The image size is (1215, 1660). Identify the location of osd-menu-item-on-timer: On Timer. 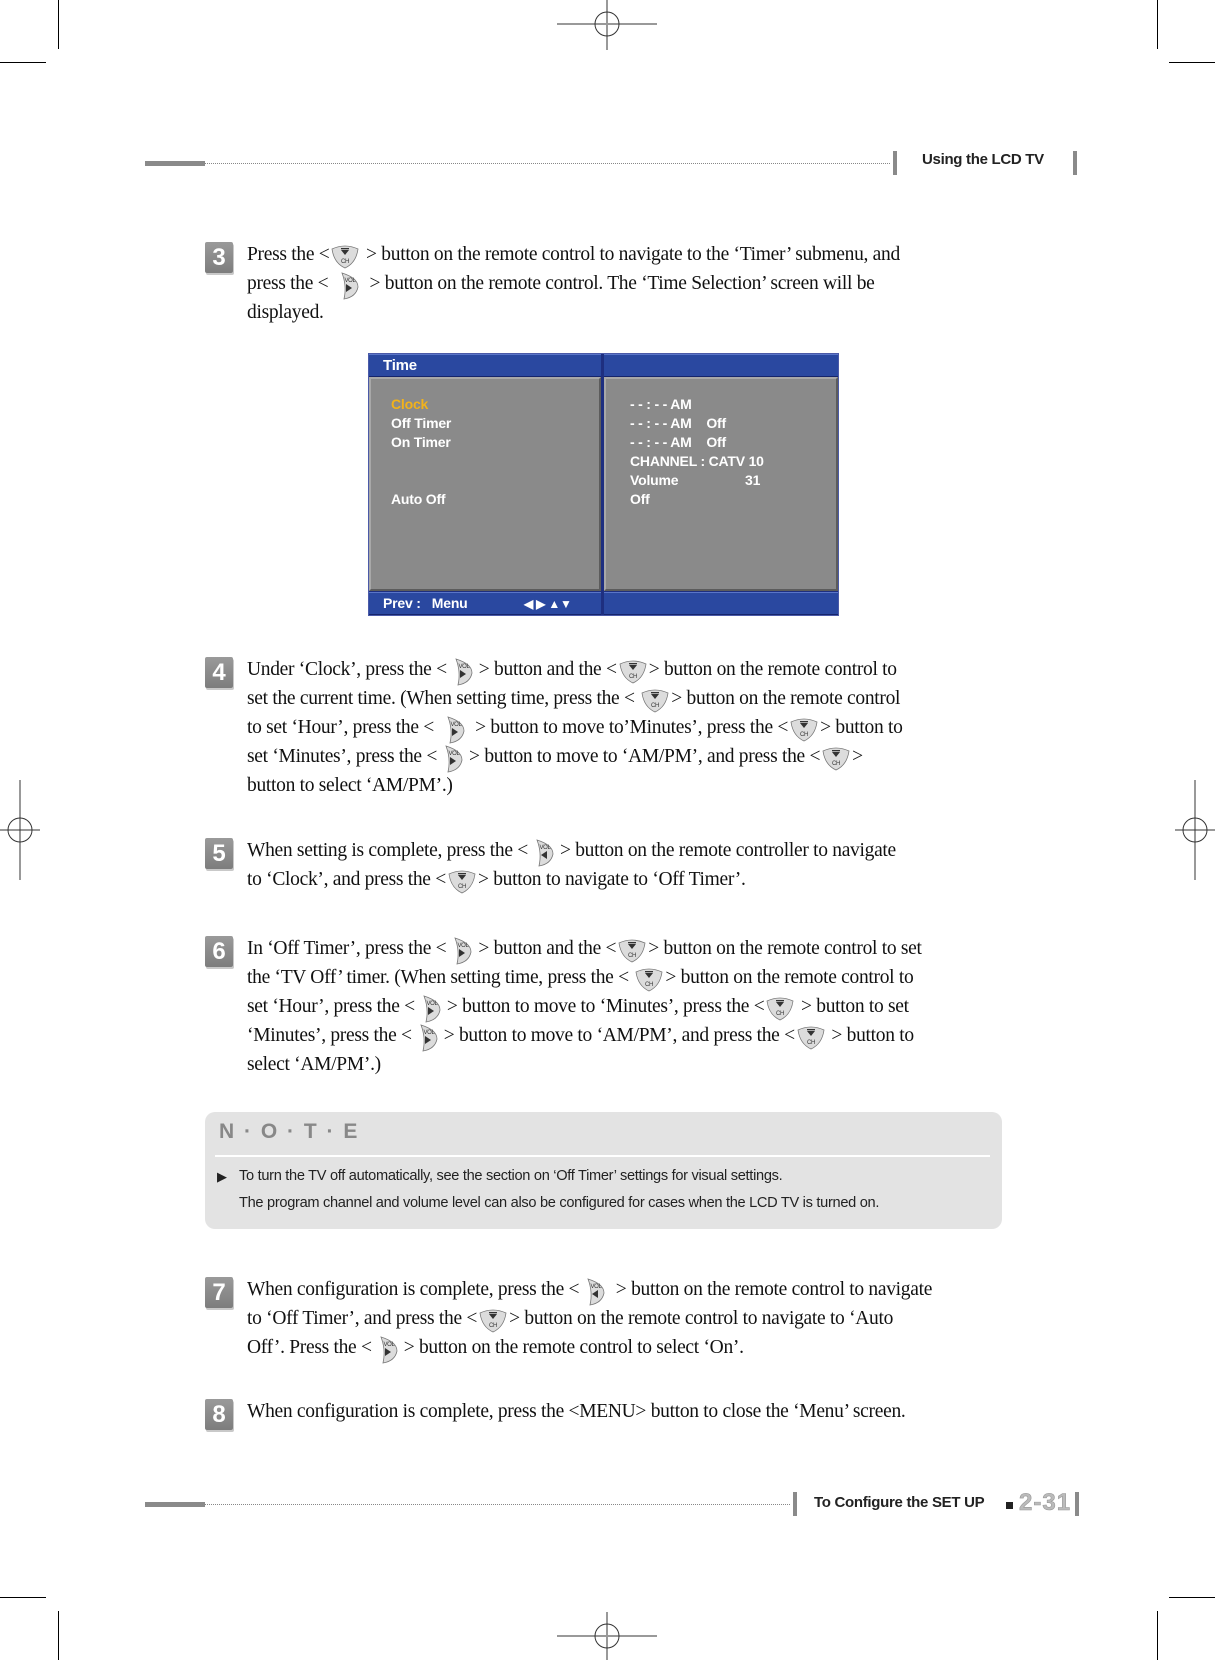
(421, 442).